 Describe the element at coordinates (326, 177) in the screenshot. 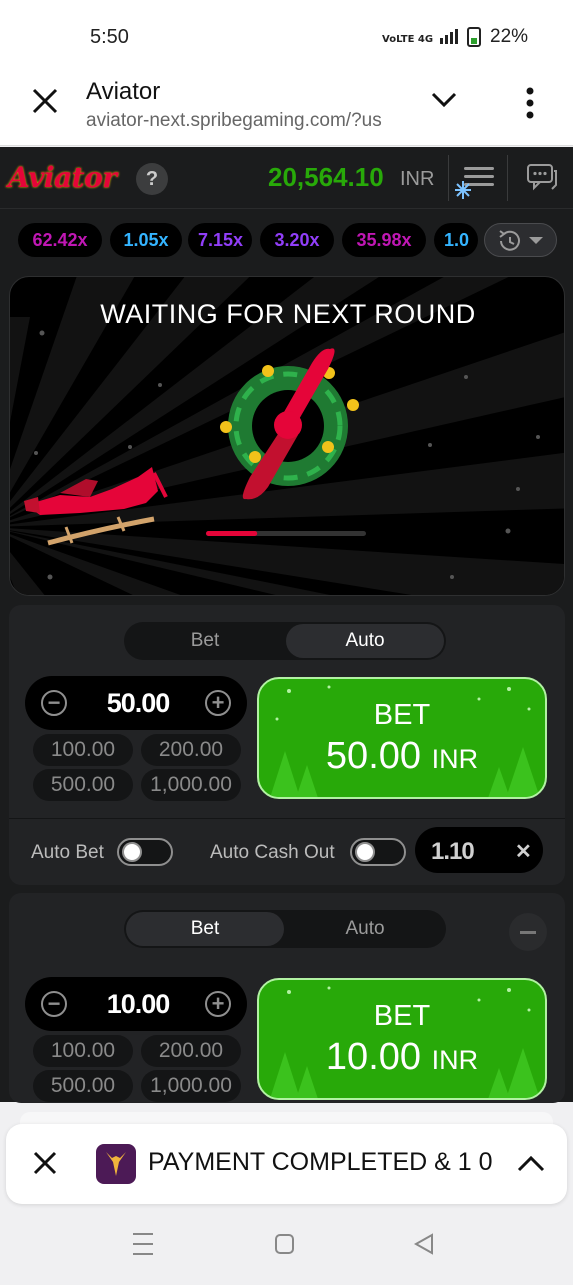

I see `balance-amount: 20,564.10` at that location.